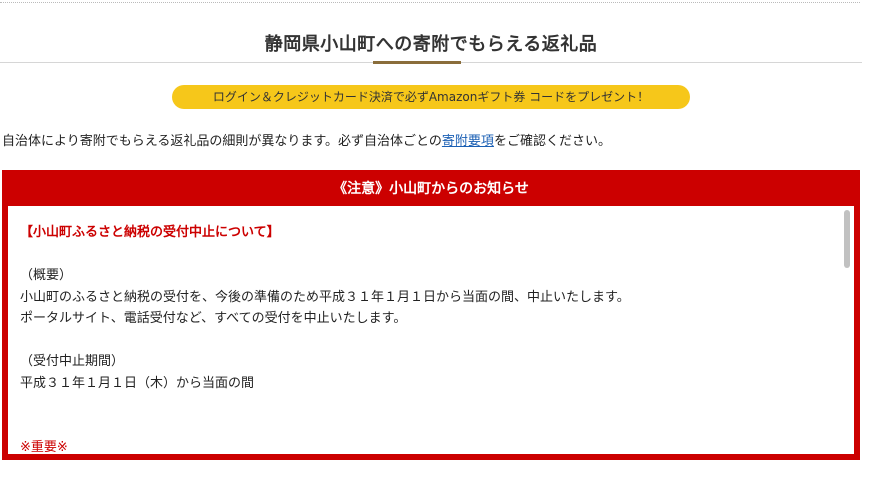  What do you see at coordinates (137, 383) in the screenshot?
I see `period-value: 平成３１年１月１日（木）から当面の間` at bounding box center [137, 383].